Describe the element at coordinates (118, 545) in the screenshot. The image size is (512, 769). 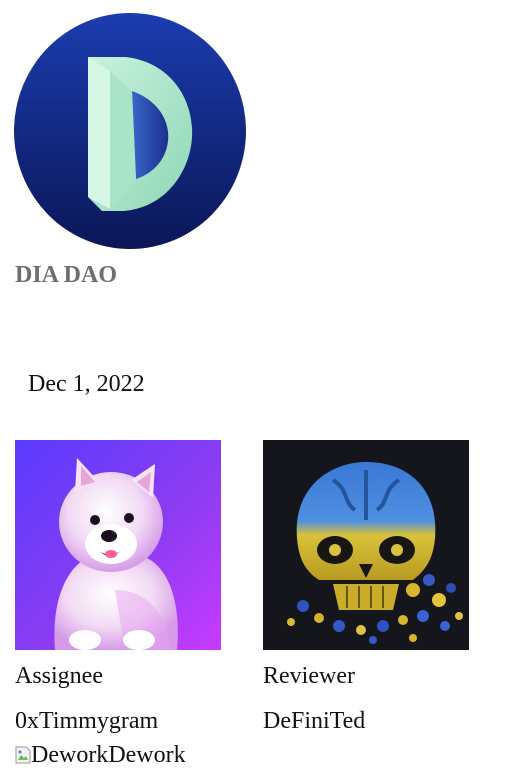
I see `white-dog-avatar` at that location.